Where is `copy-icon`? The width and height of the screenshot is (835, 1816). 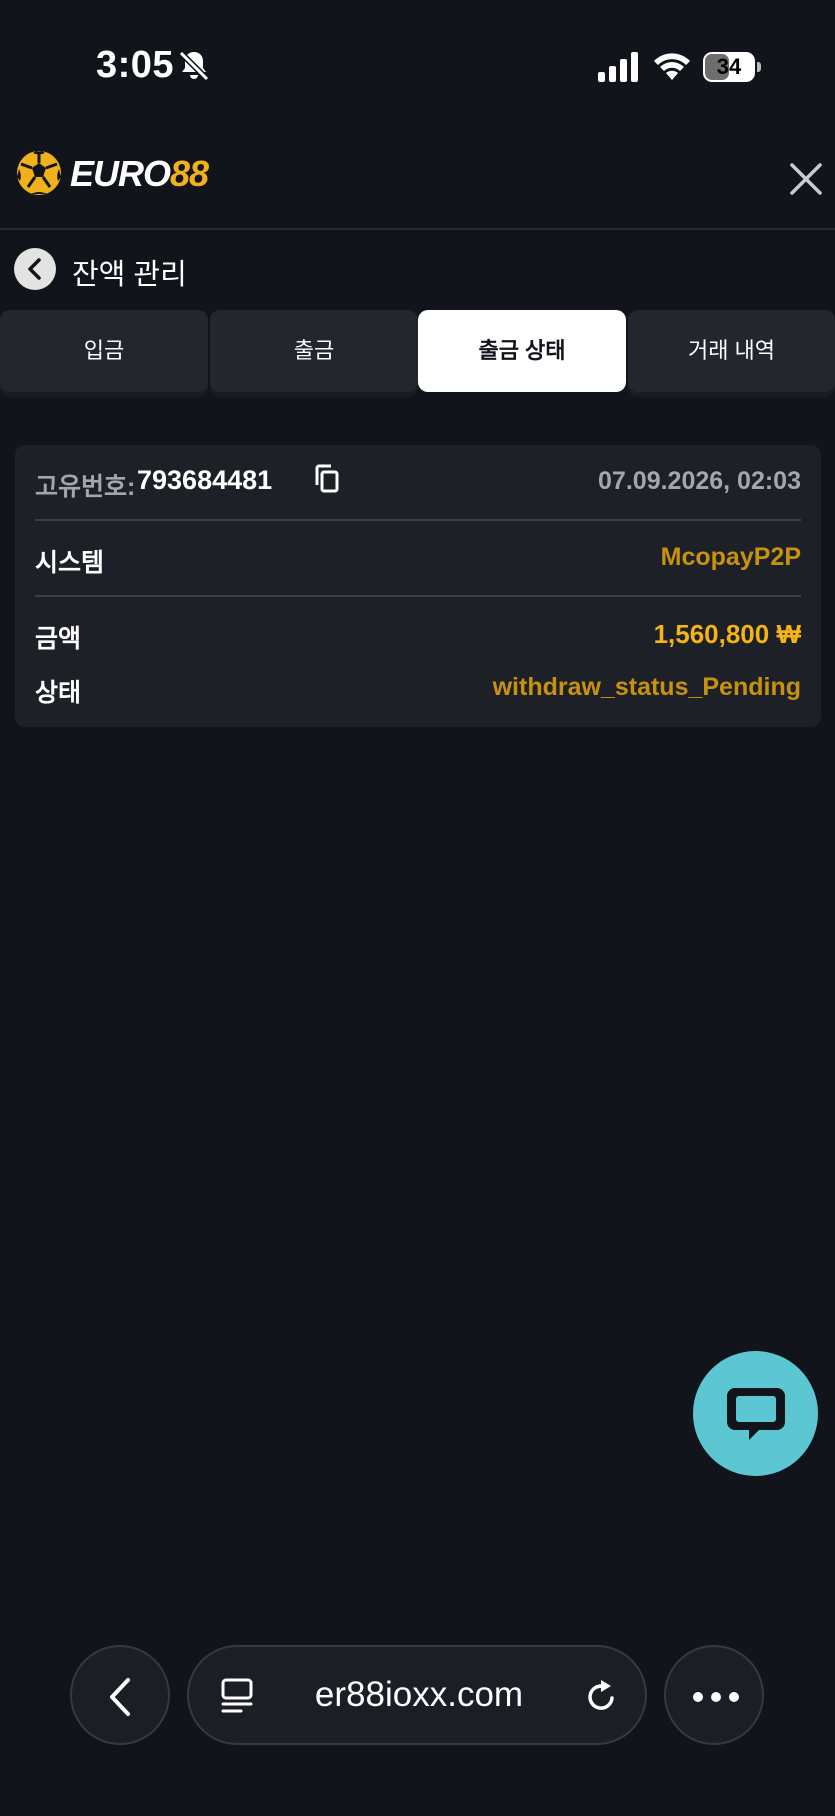
copy-icon is located at coordinates (327, 479).